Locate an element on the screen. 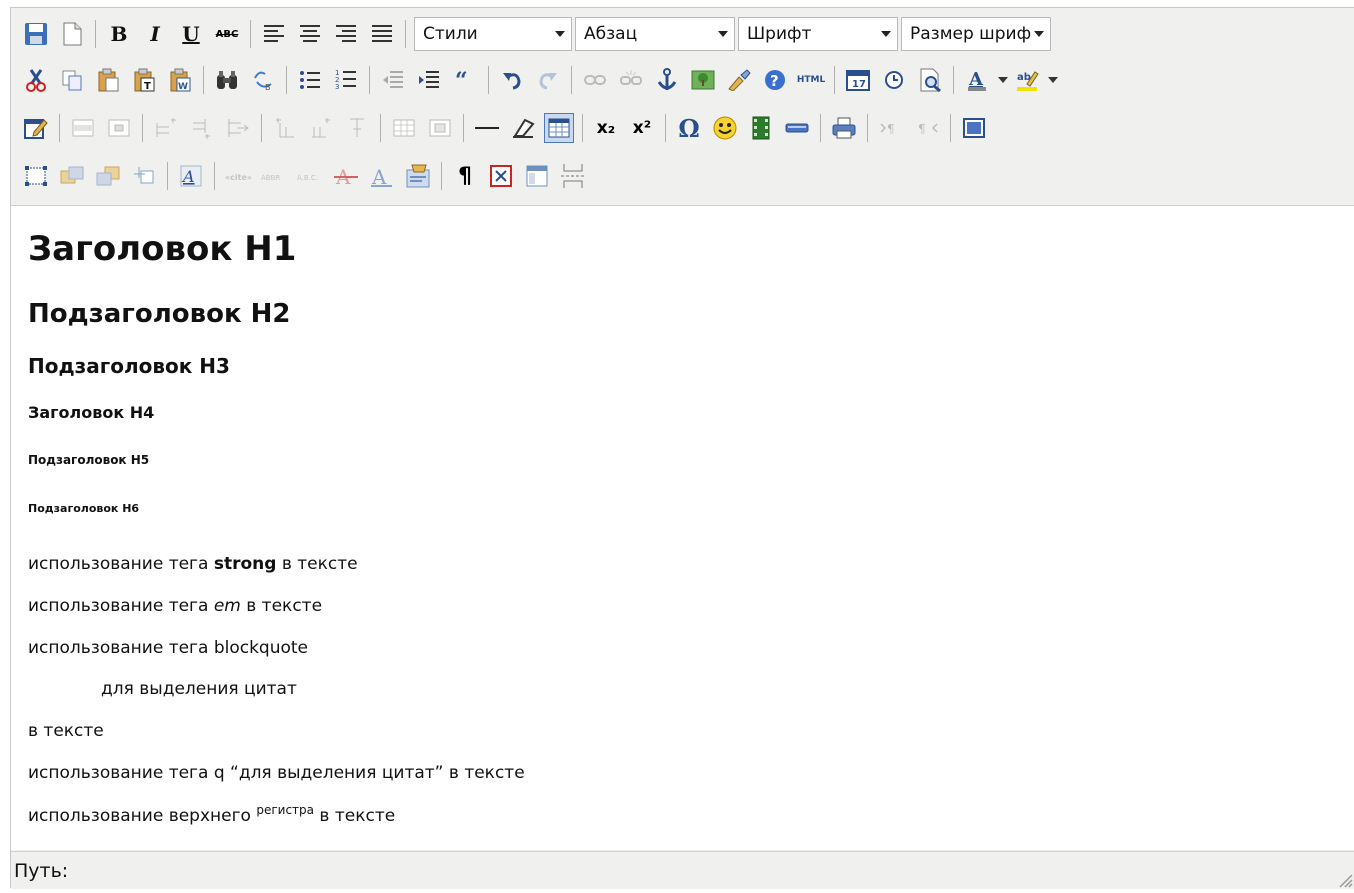  paragraph-text: использование верхнего is located at coordinates (142, 816).